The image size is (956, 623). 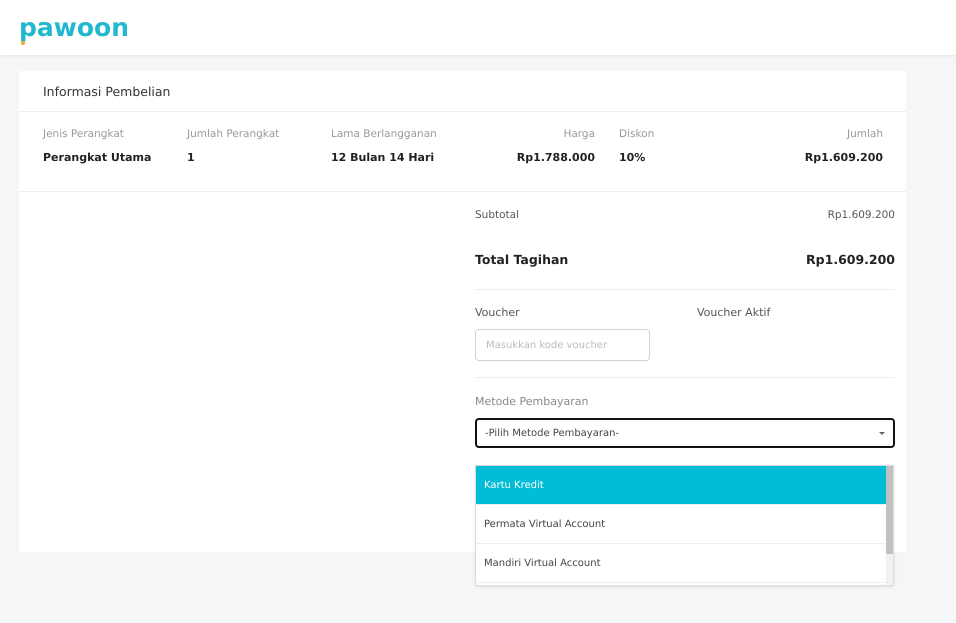 What do you see at coordinates (97, 157) in the screenshot?
I see `table-cell-text: Perangkat Utama` at bounding box center [97, 157].